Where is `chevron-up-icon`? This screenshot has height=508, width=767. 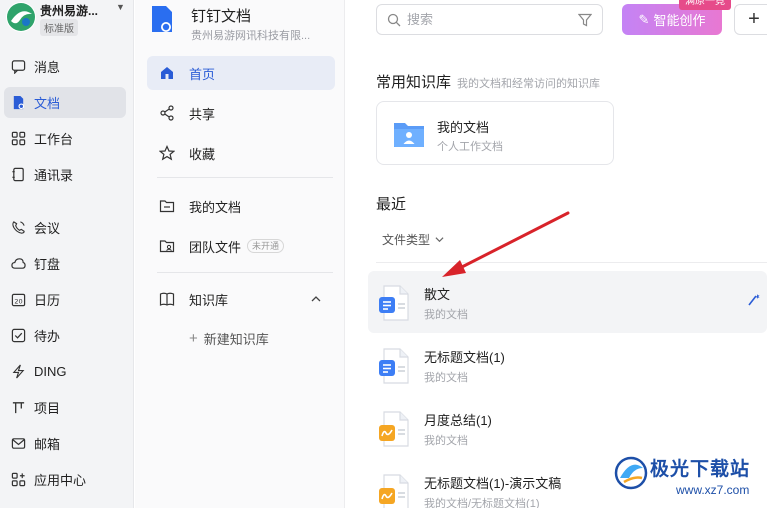 chevron-up-icon is located at coordinates (316, 299).